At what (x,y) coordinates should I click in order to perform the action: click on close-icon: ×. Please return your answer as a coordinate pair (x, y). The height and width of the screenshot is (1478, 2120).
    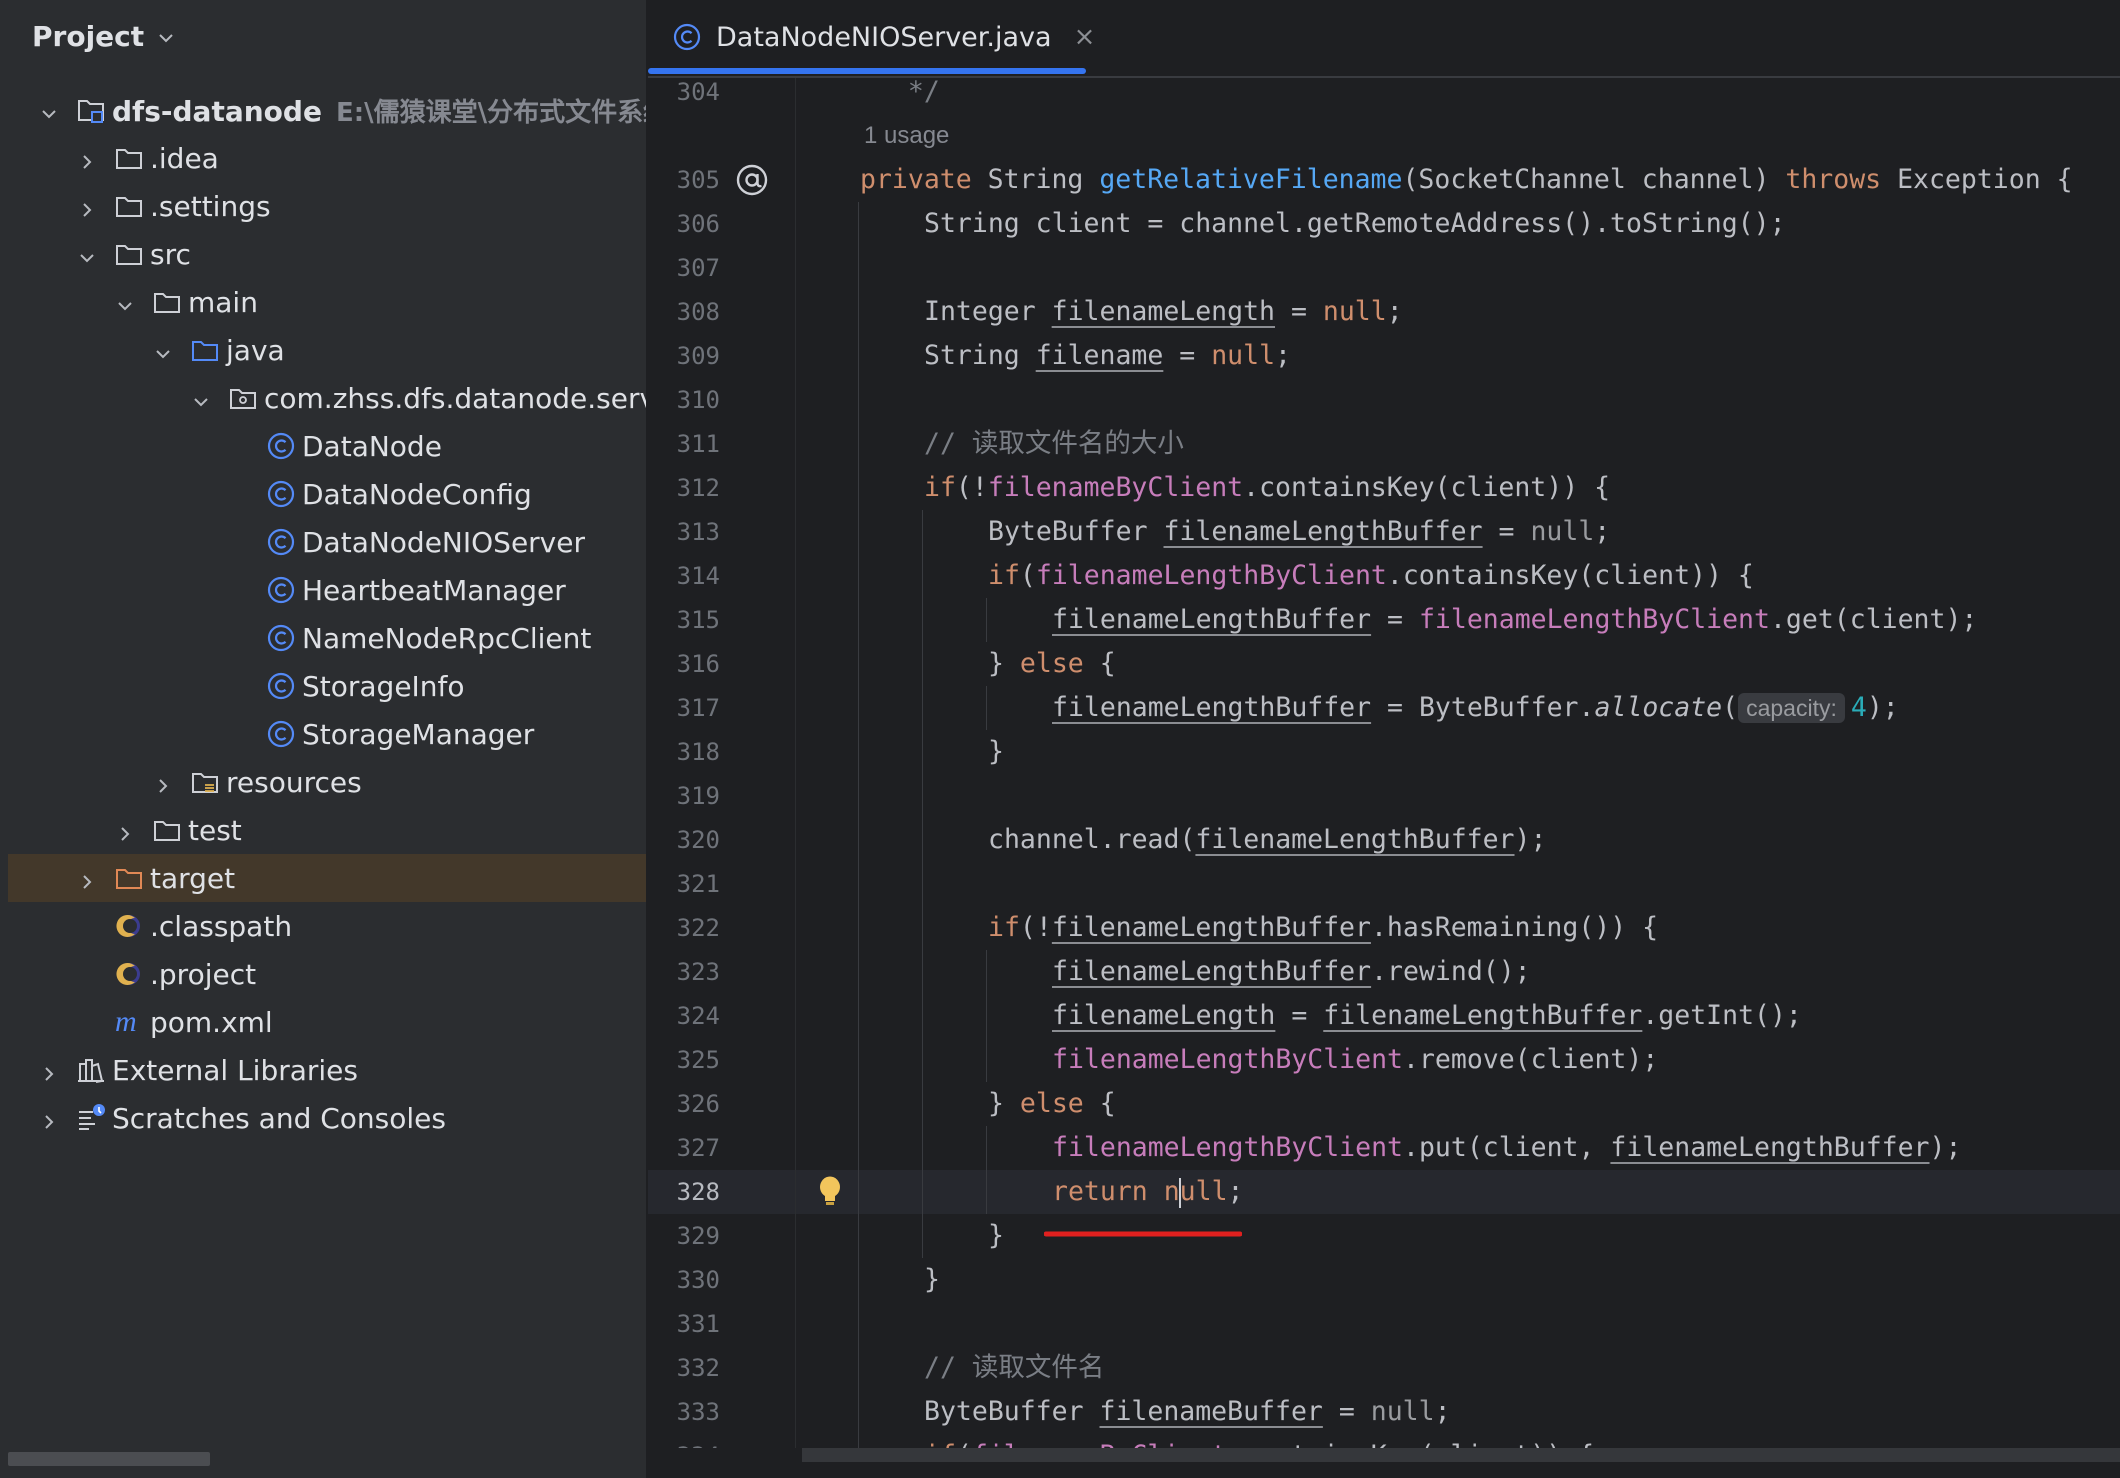
    Looking at the image, I should click on (1085, 37).